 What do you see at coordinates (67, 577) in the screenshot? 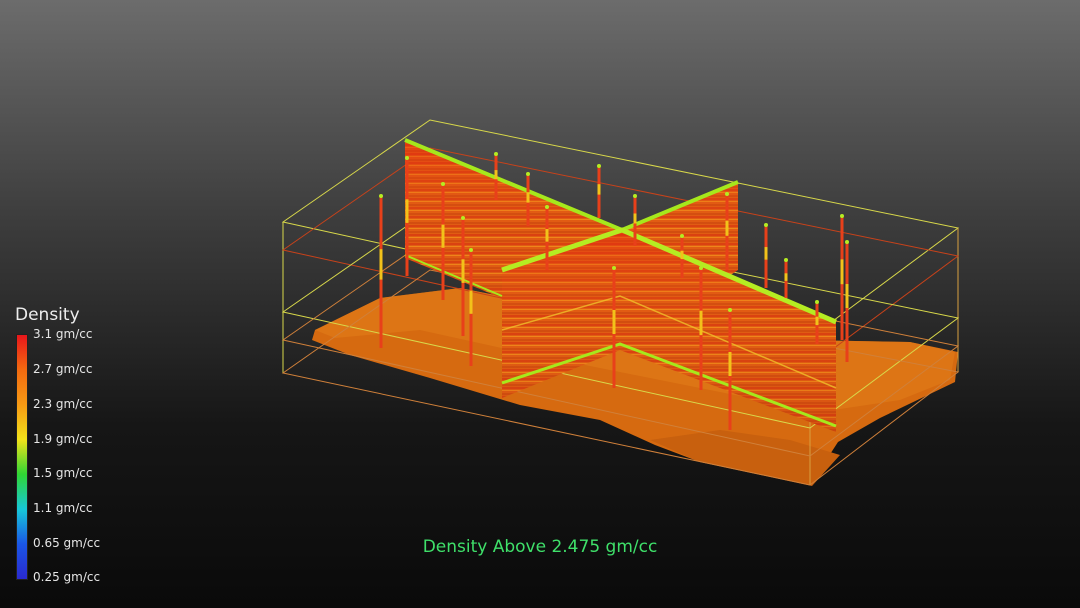
I see `legend-tick-label: 0.25 gm/cc` at bounding box center [67, 577].